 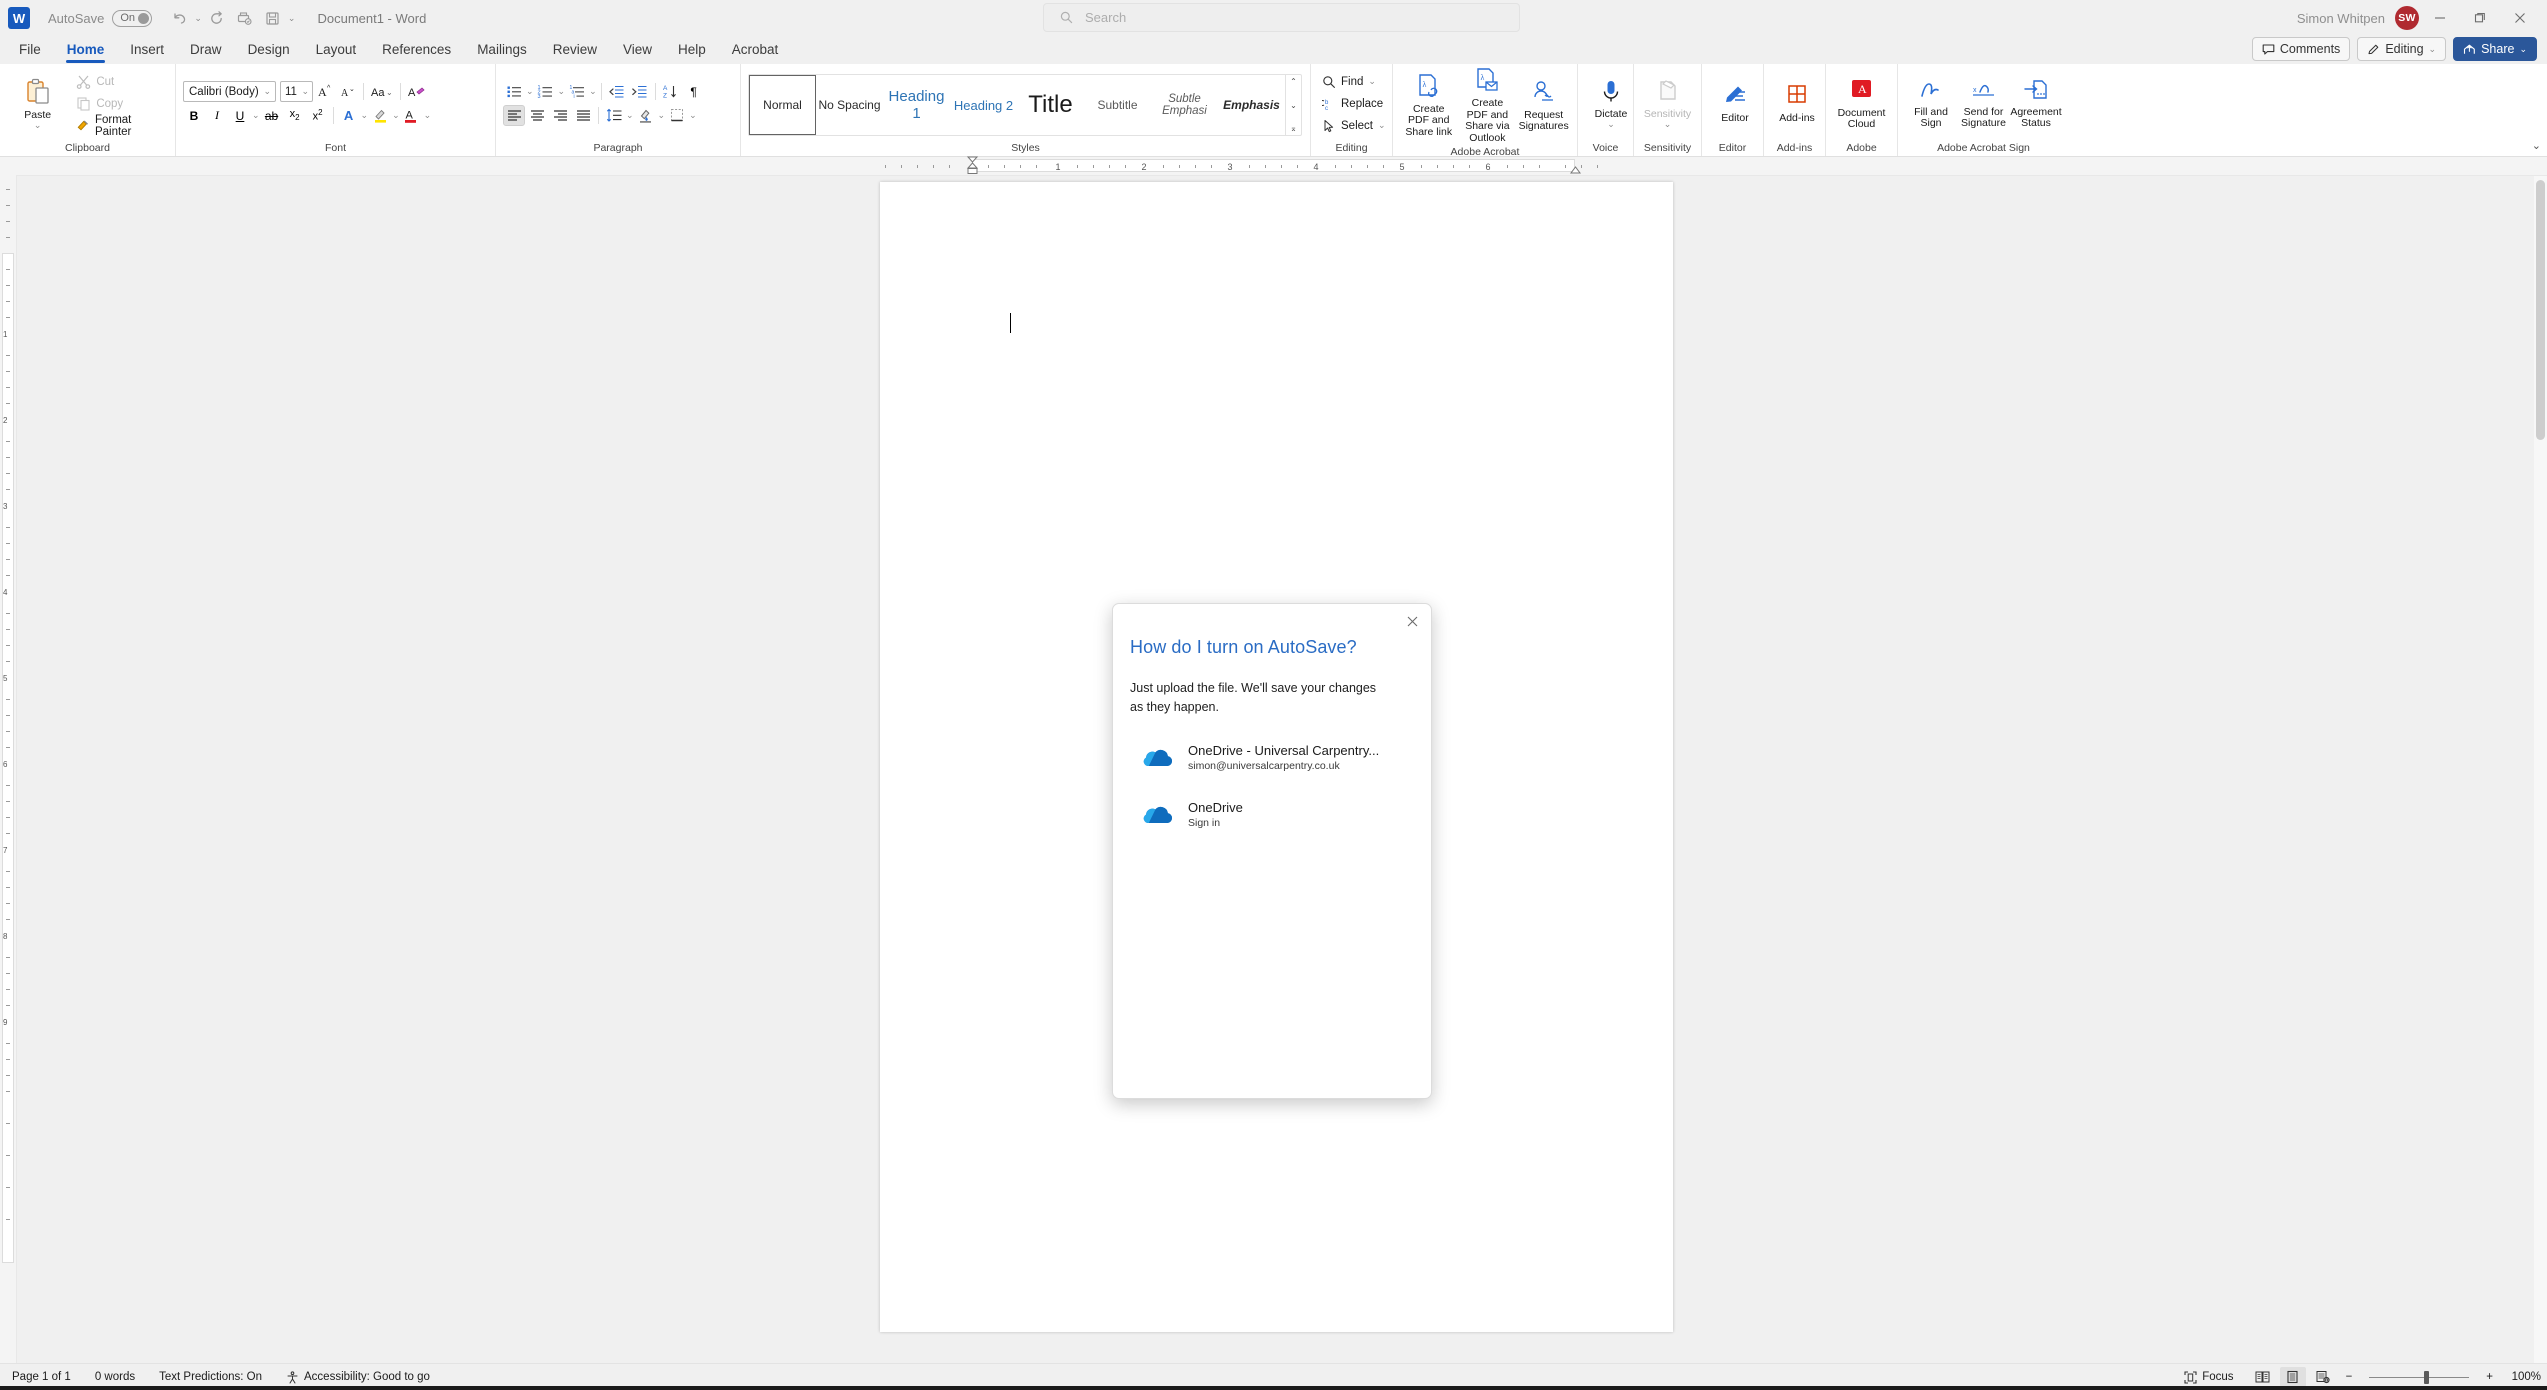 I want to click on align-right-button, so click(x=560, y=115).